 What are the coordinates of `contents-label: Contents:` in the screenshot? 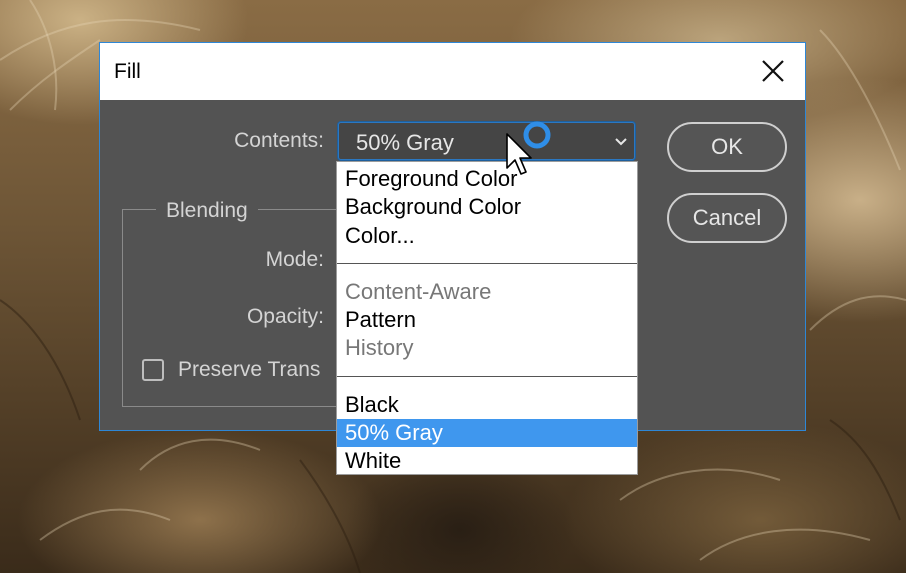 It's located at (279, 140).